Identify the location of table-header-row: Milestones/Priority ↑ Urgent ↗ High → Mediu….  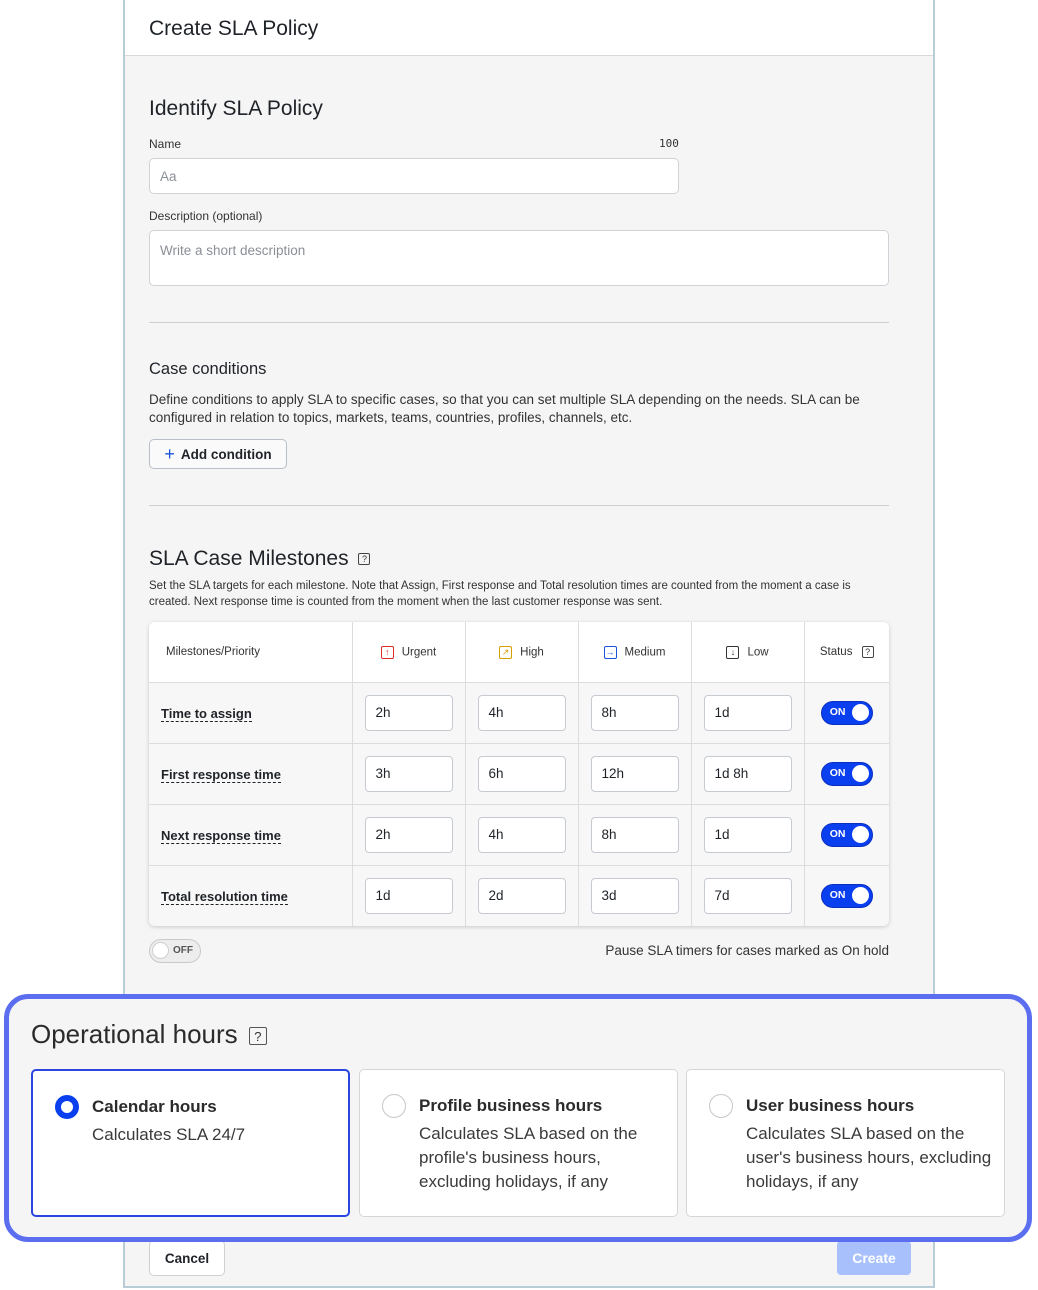
(519, 652).